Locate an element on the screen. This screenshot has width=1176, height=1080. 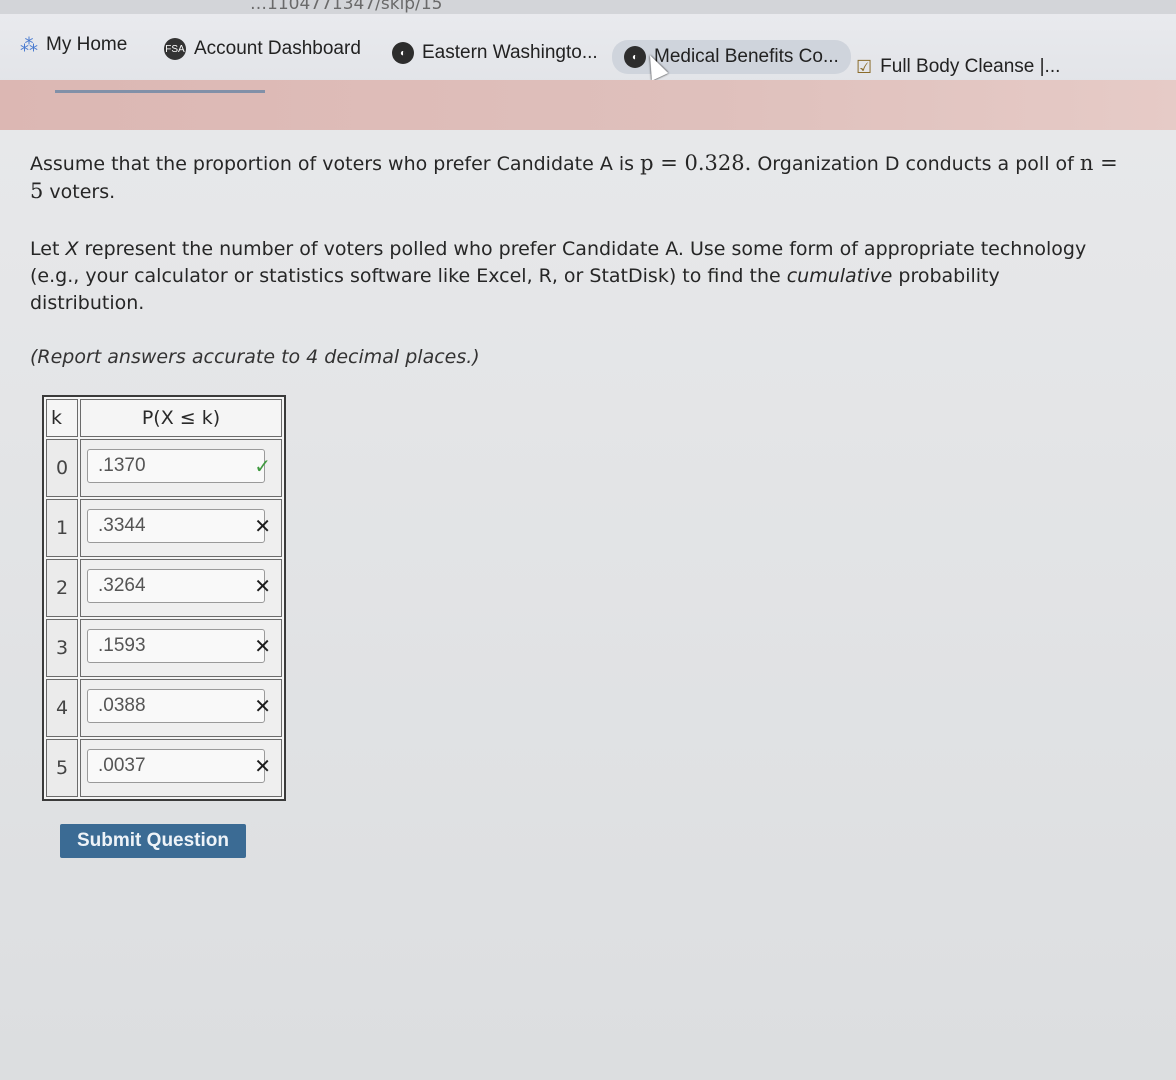
intro-text-b: Organization D conducts a poll of is located at coordinates (915, 164).